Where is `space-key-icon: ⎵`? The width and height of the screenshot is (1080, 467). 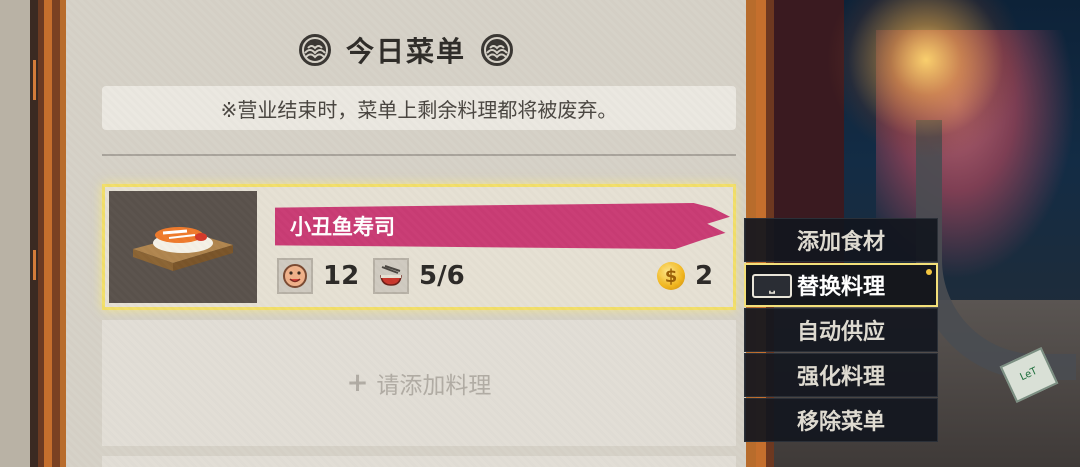
space-key-icon: ⎵ is located at coordinates (772, 286).